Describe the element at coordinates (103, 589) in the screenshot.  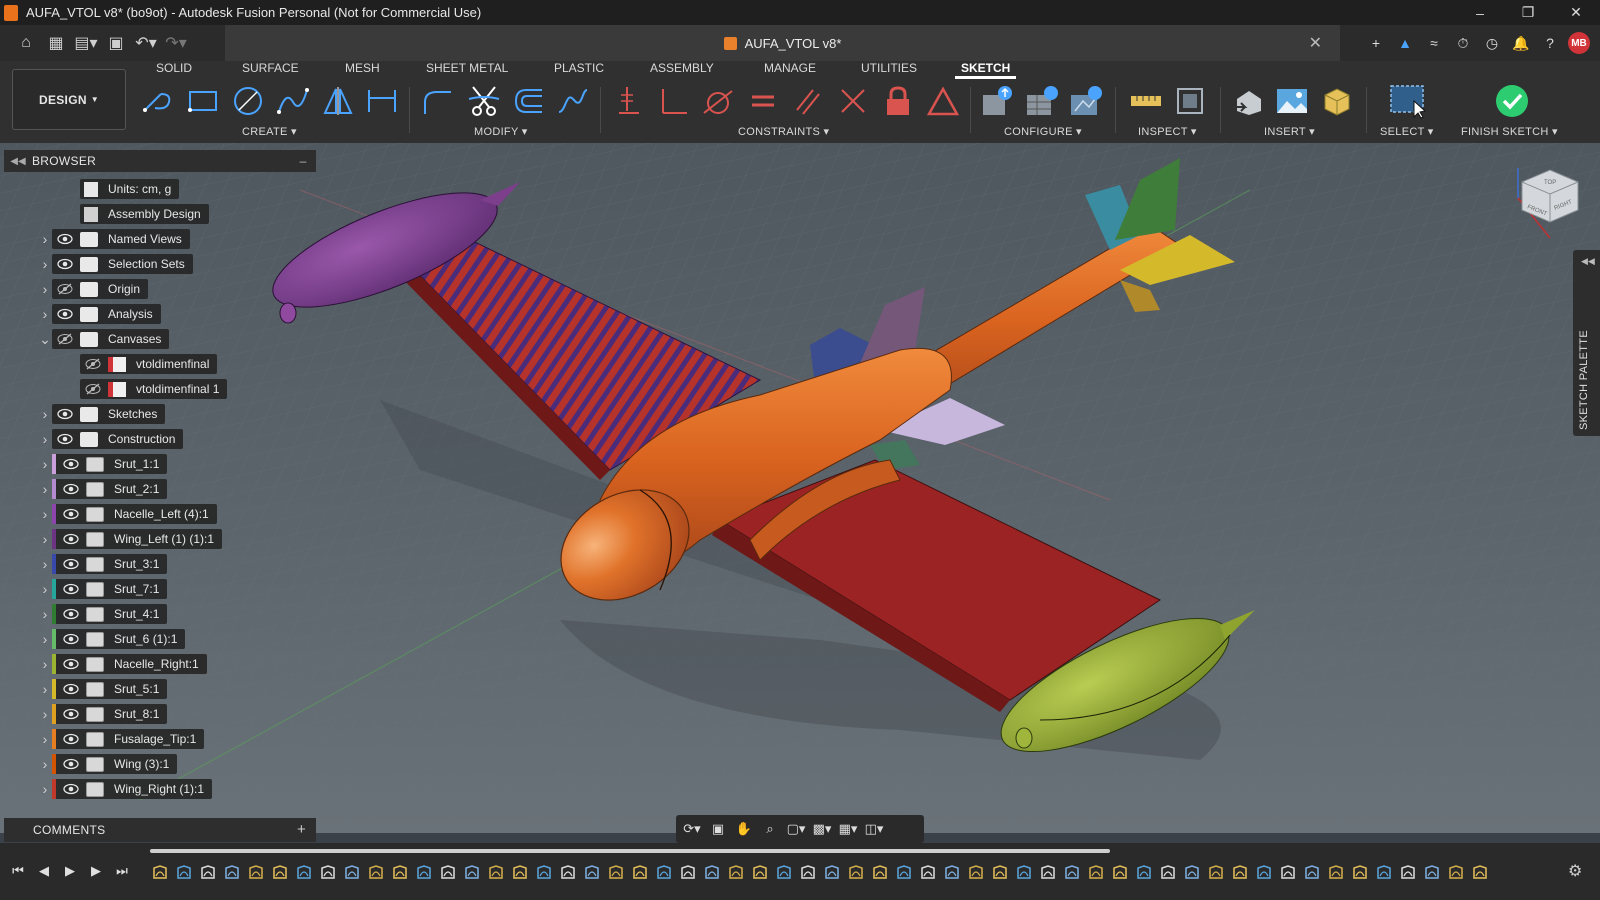
I see `browser-item: › Srut_7:1` at that location.